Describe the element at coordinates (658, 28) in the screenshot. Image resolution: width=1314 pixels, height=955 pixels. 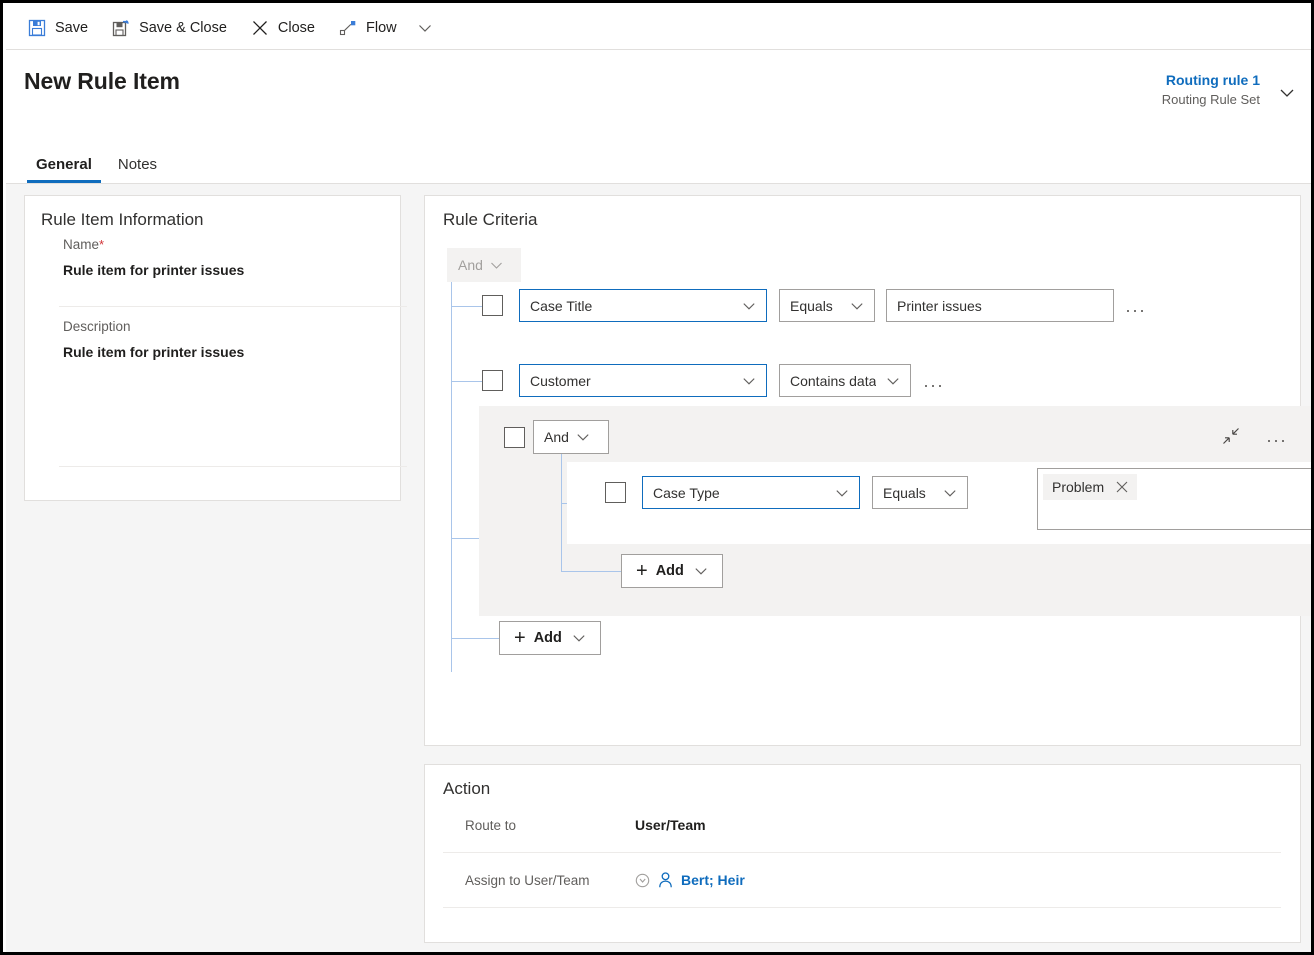
I see `command-bar: Save Save & Close Close Flow` at that location.